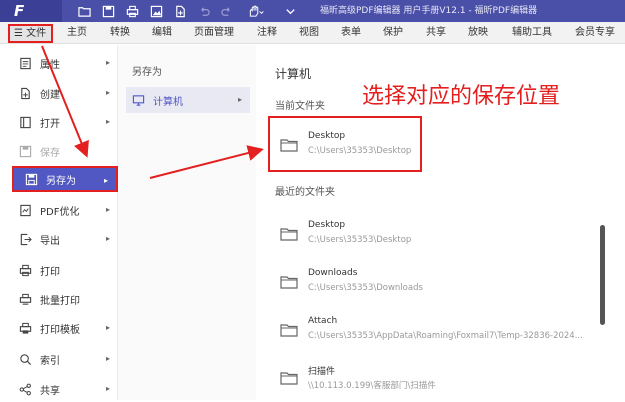 The width and height of the screenshot is (625, 402). I want to click on scrollbar-thumb, so click(602, 275).